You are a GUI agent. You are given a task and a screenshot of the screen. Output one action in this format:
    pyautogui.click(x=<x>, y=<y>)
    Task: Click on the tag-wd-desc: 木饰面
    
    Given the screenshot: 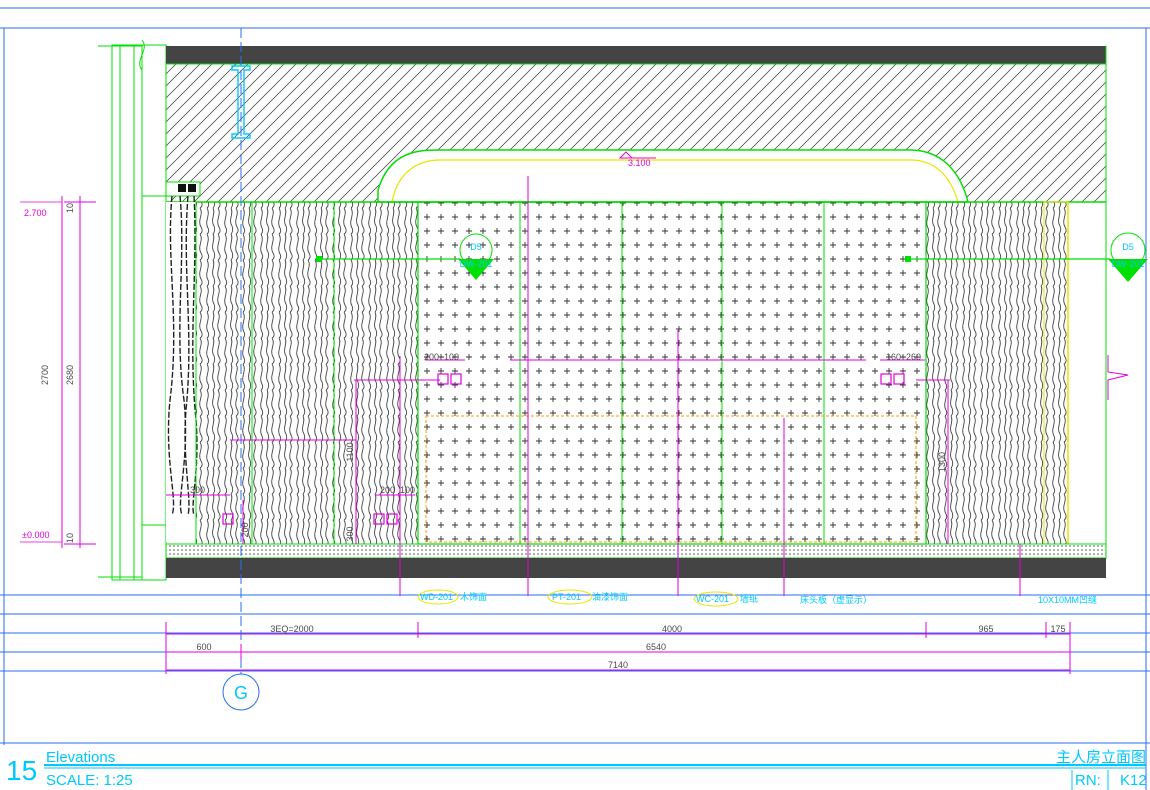 What is the action you would take?
    pyautogui.click(x=473, y=596)
    